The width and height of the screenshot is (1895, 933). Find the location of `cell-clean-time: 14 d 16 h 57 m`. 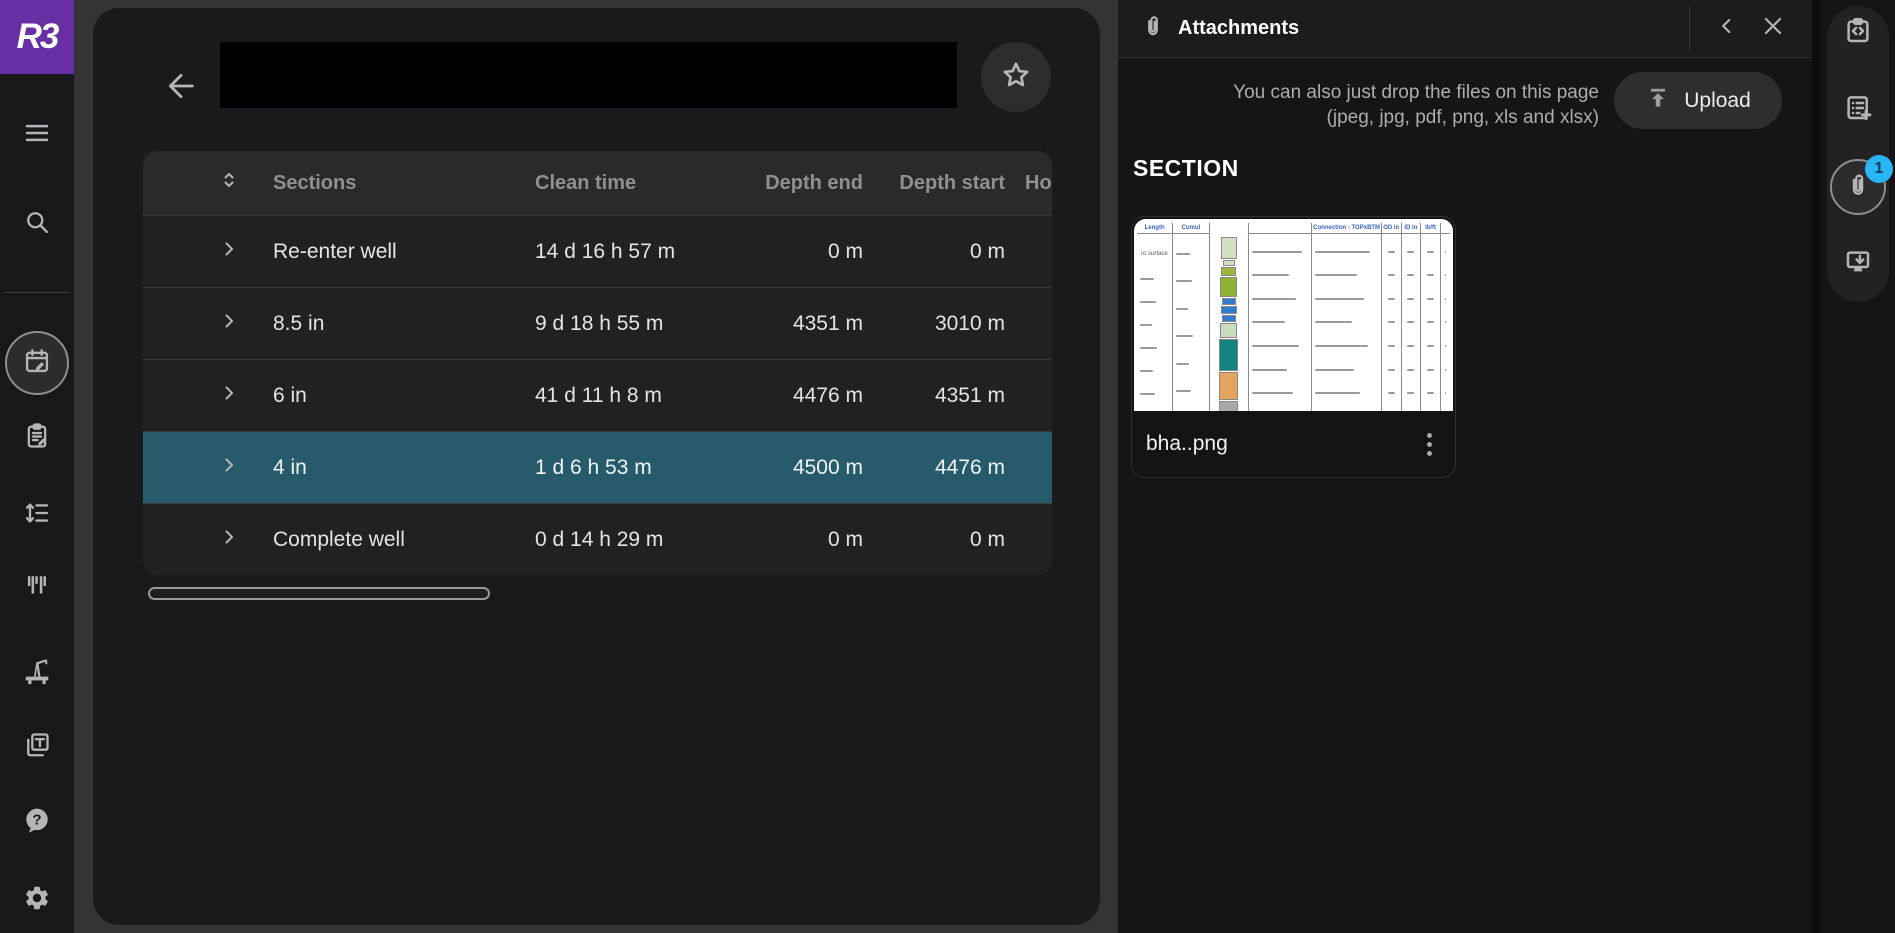

cell-clean-time: 14 d 16 h 57 m is located at coordinates (605, 251).